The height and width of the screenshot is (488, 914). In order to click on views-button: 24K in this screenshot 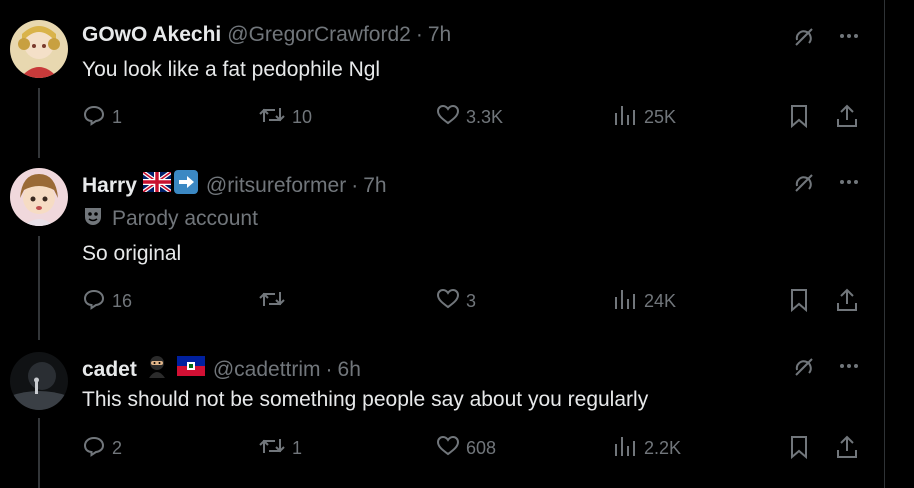, I will do `click(644, 301)`.